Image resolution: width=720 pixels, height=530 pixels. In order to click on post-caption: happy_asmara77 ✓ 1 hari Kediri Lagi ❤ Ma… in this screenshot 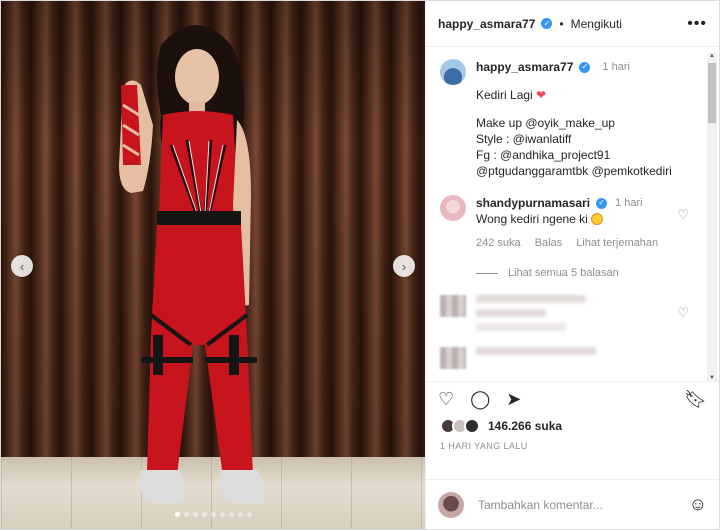, I will do `click(571, 119)`.